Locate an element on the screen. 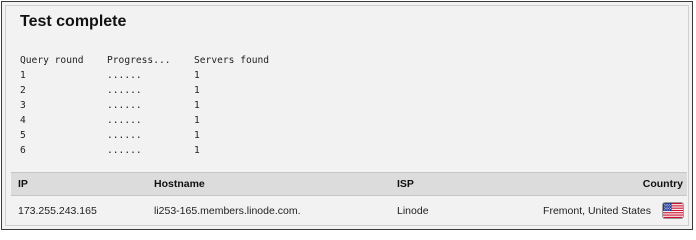 Image resolution: width=696 pixels, height=240 pixels. isp-column-header: ISP is located at coordinates (405, 184).